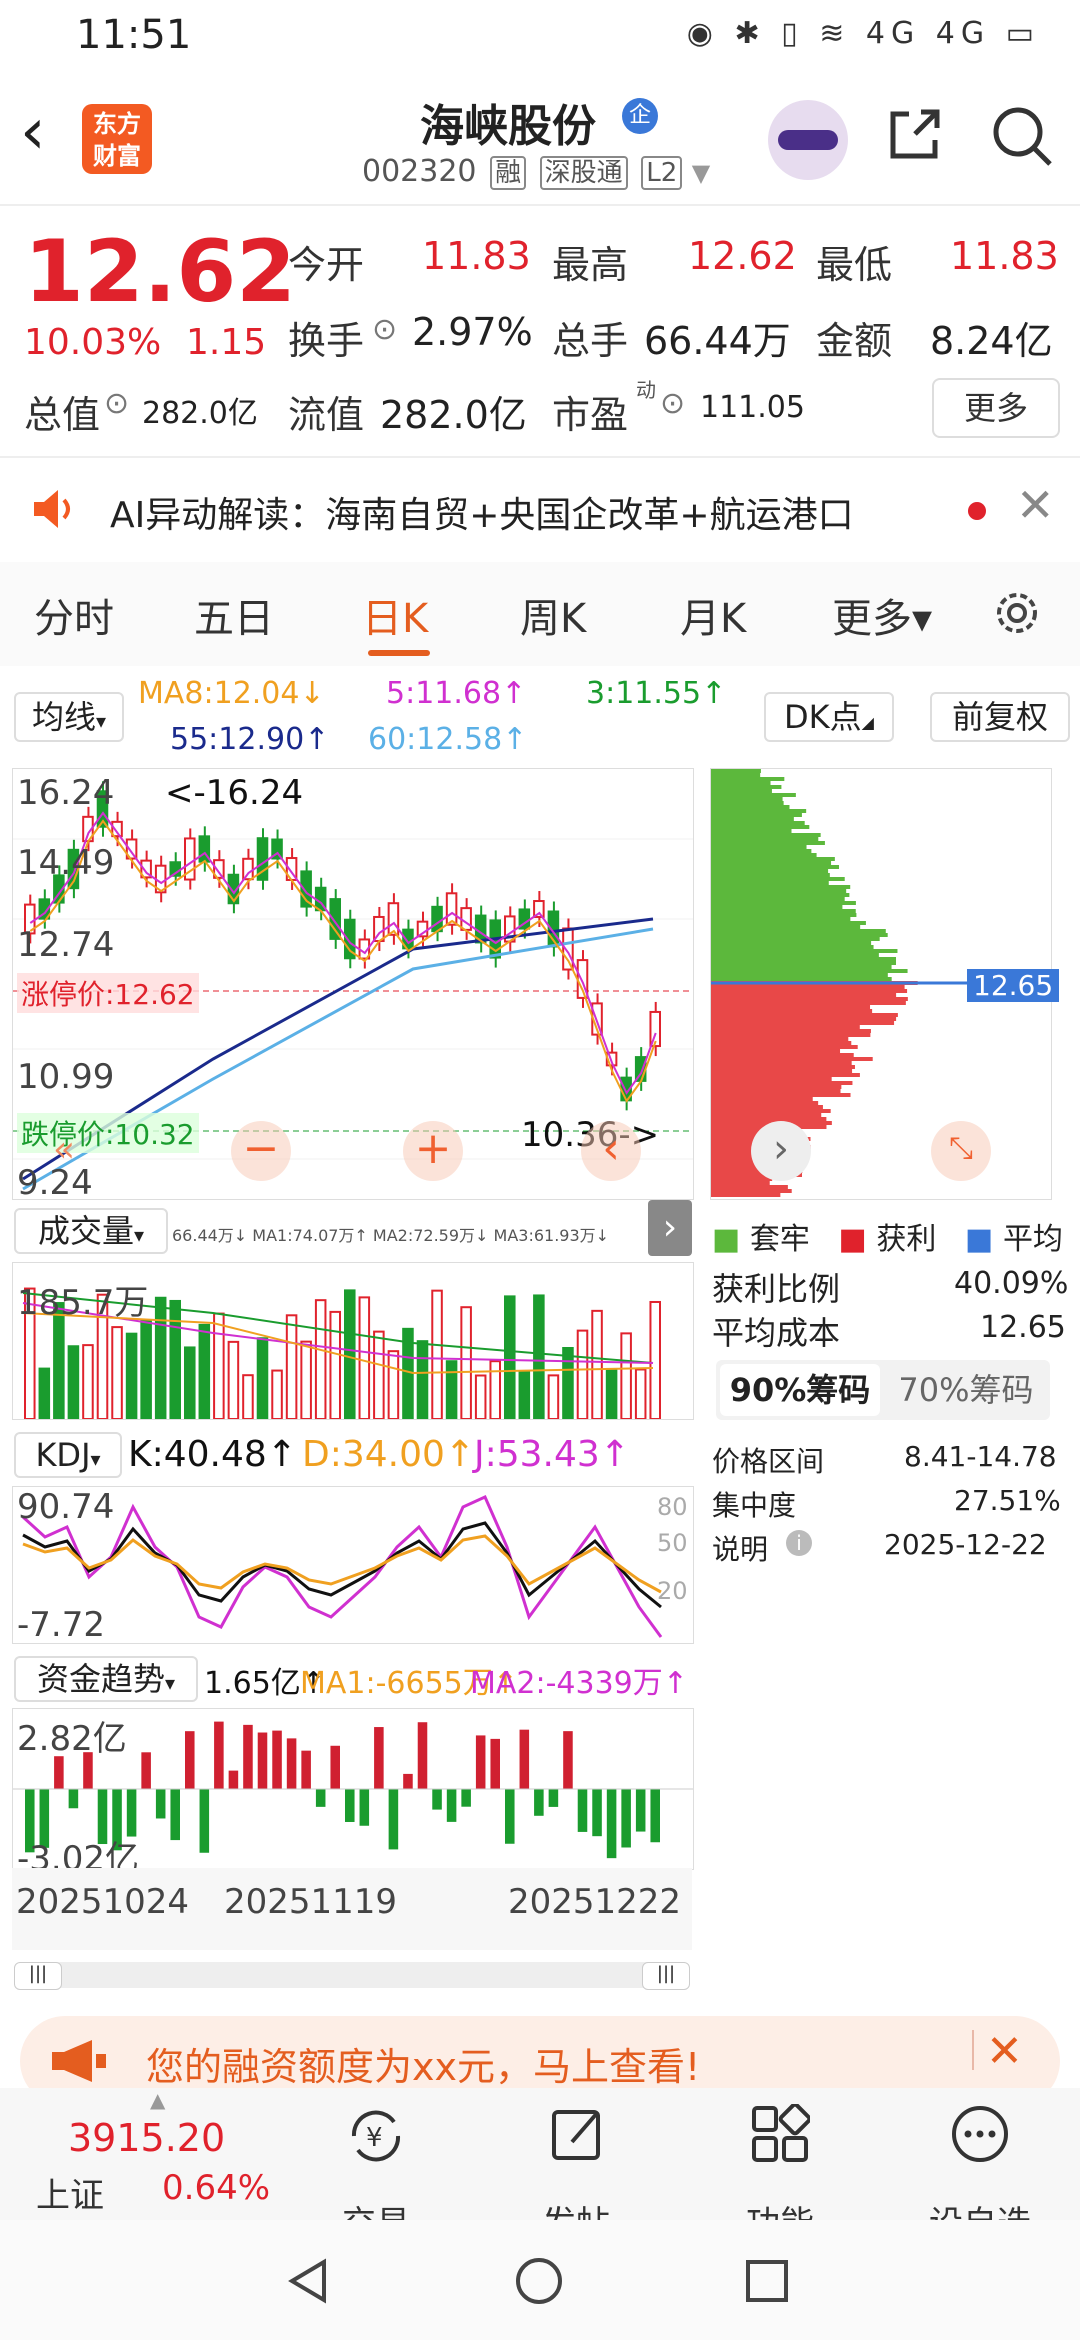  What do you see at coordinates (670, 1228) in the screenshot?
I see `collapse-icon: ›` at bounding box center [670, 1228].